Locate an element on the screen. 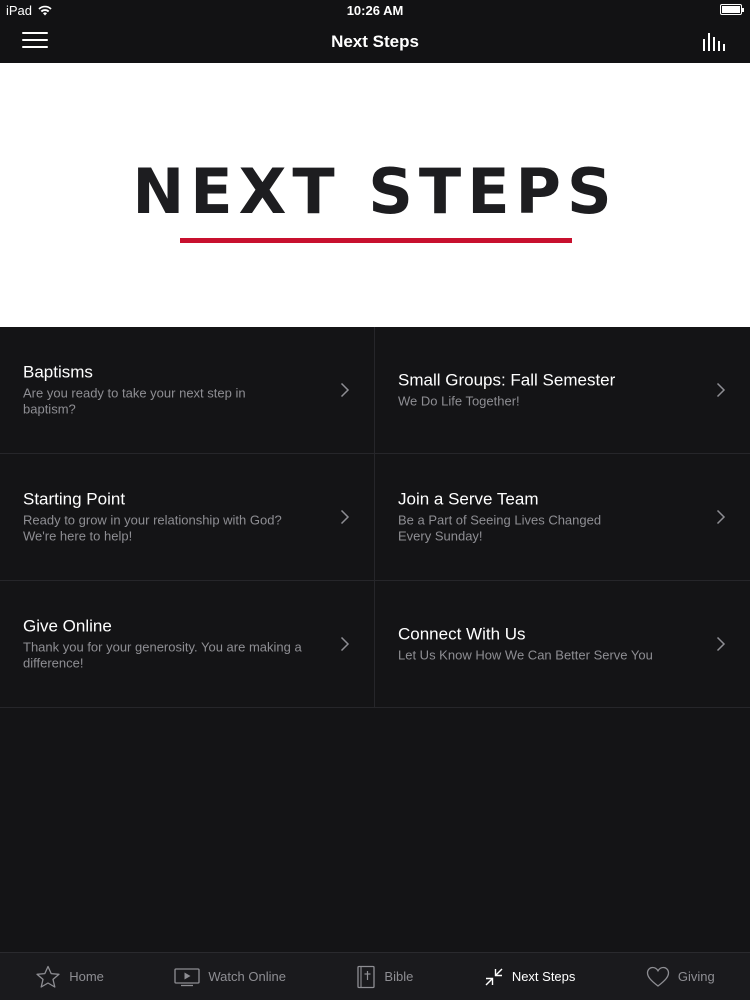  bible-icon is located at coordinates (366, 976).